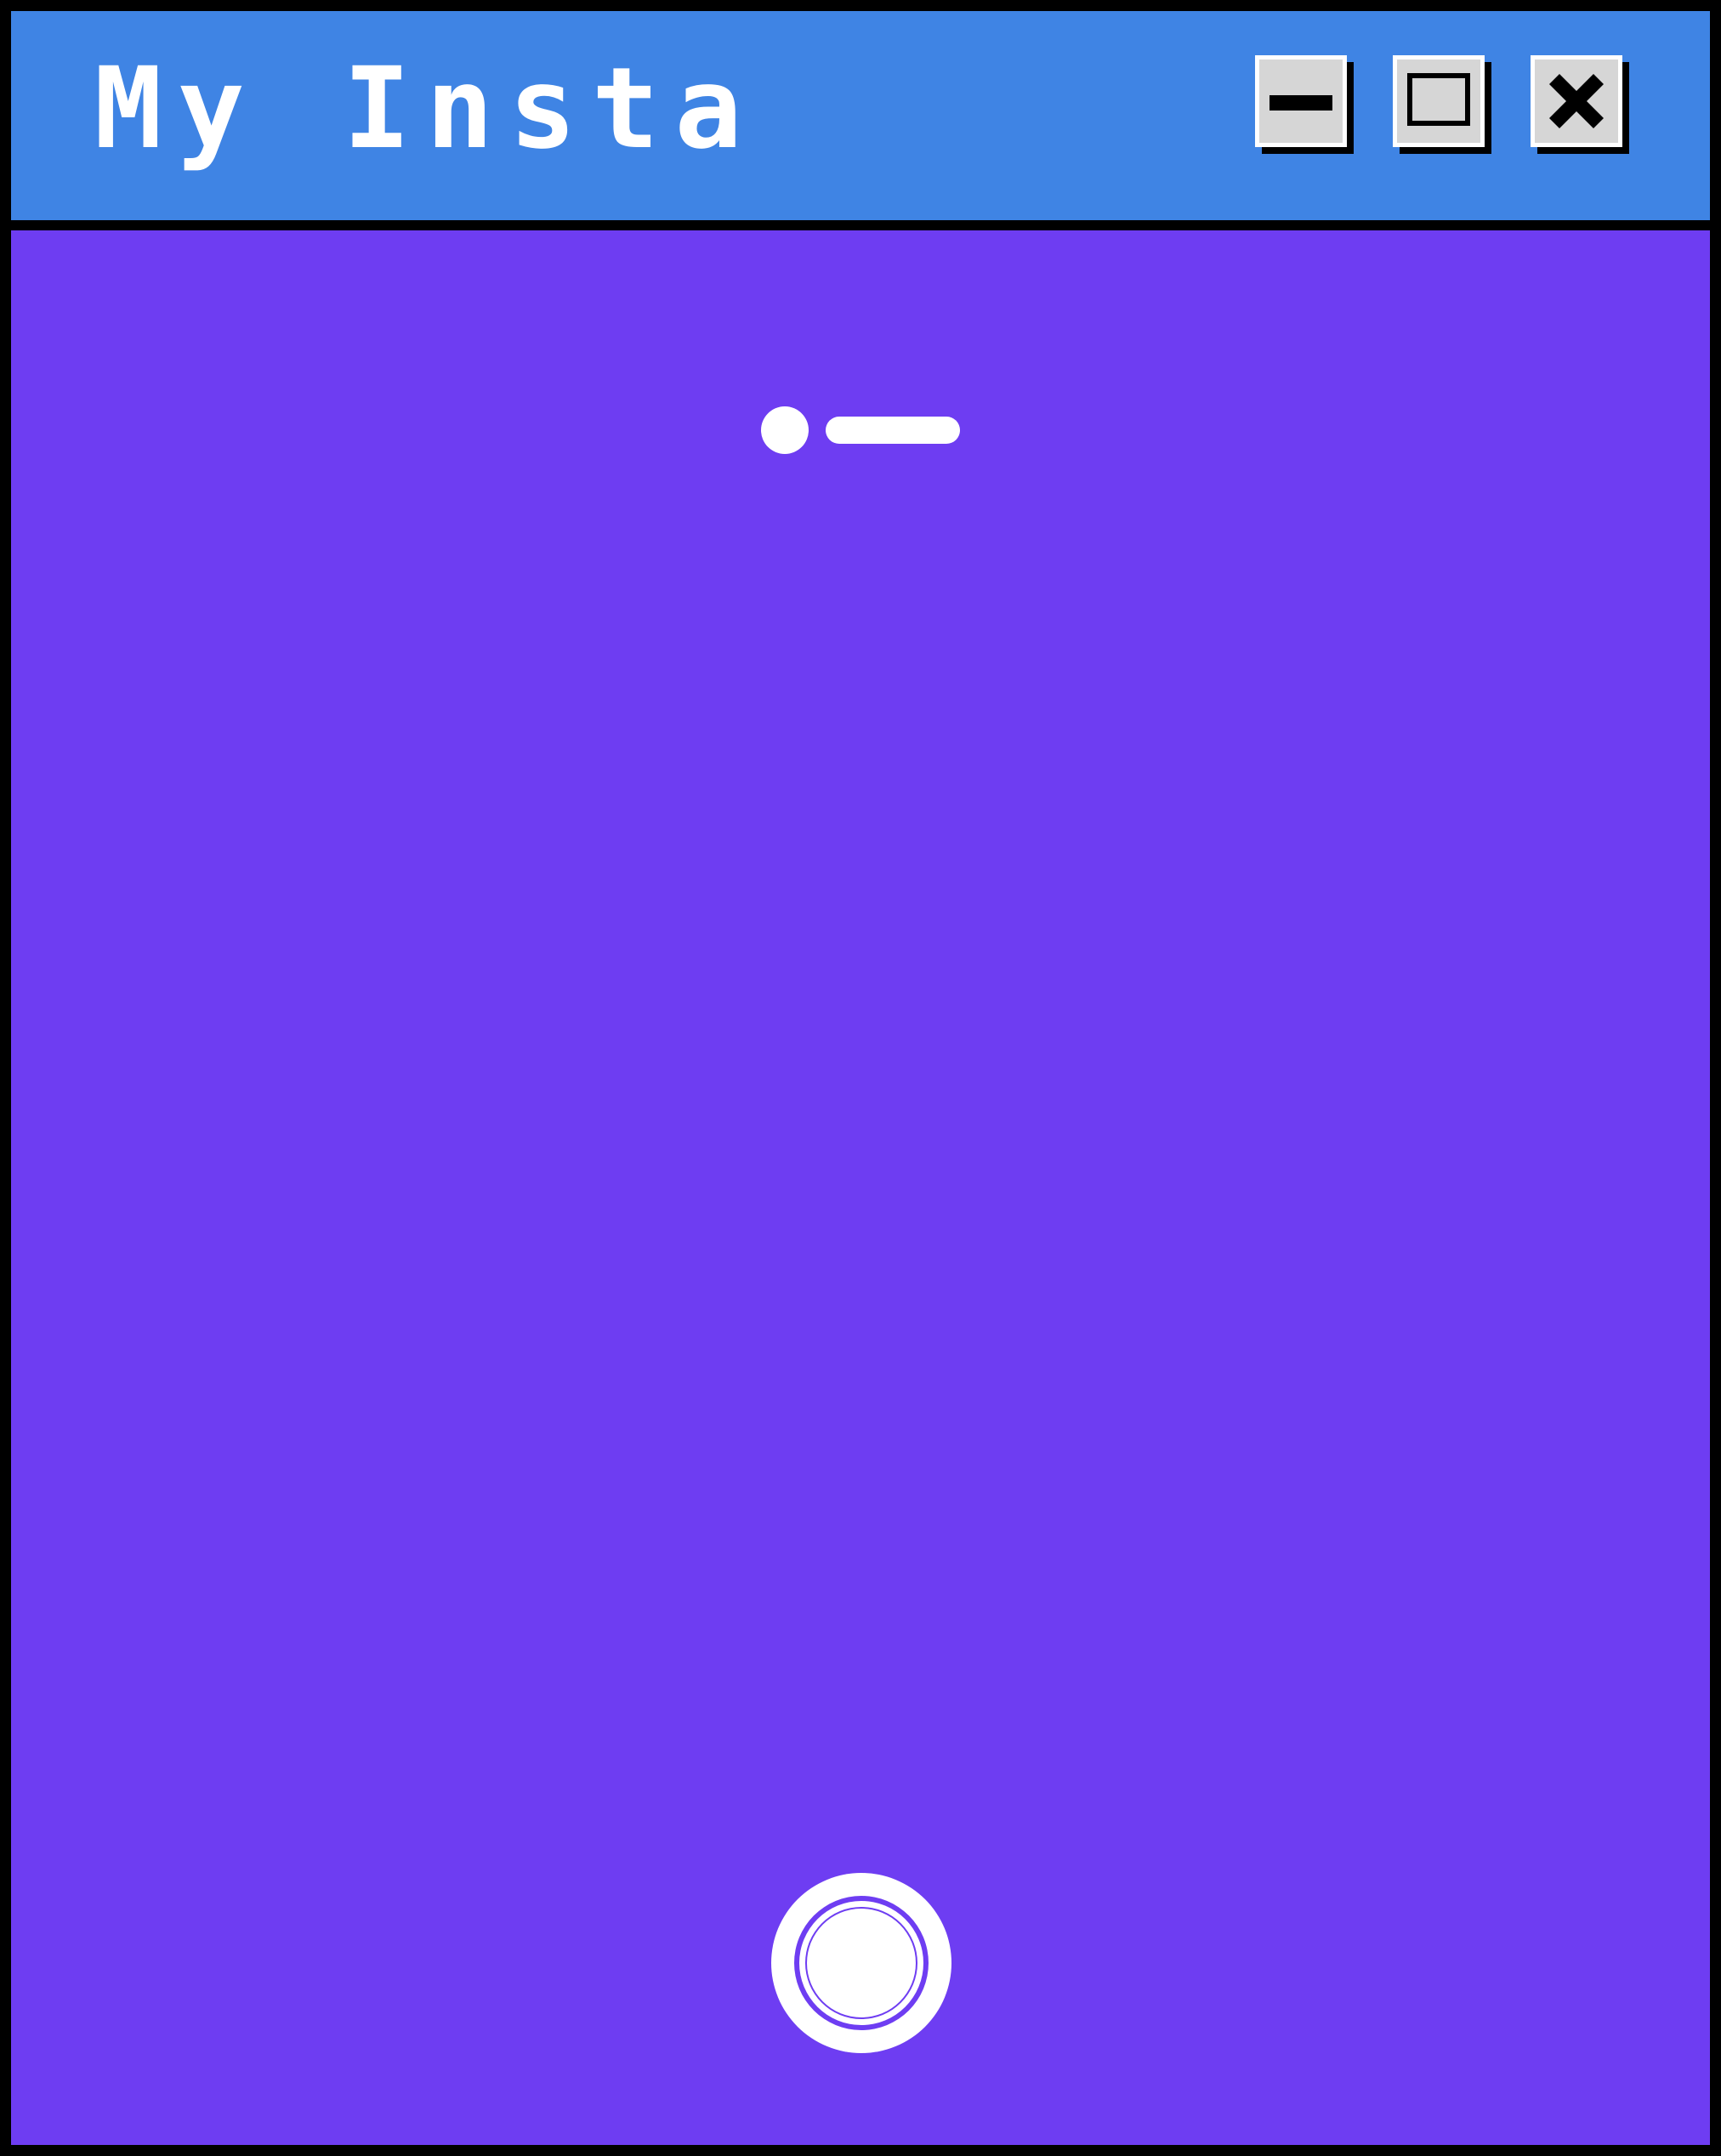 The height and width of the screenshot is (2156, 1721). Describe the element at coordinates (861, 1963) in the screenshot. I see `shutter-button` at that location.